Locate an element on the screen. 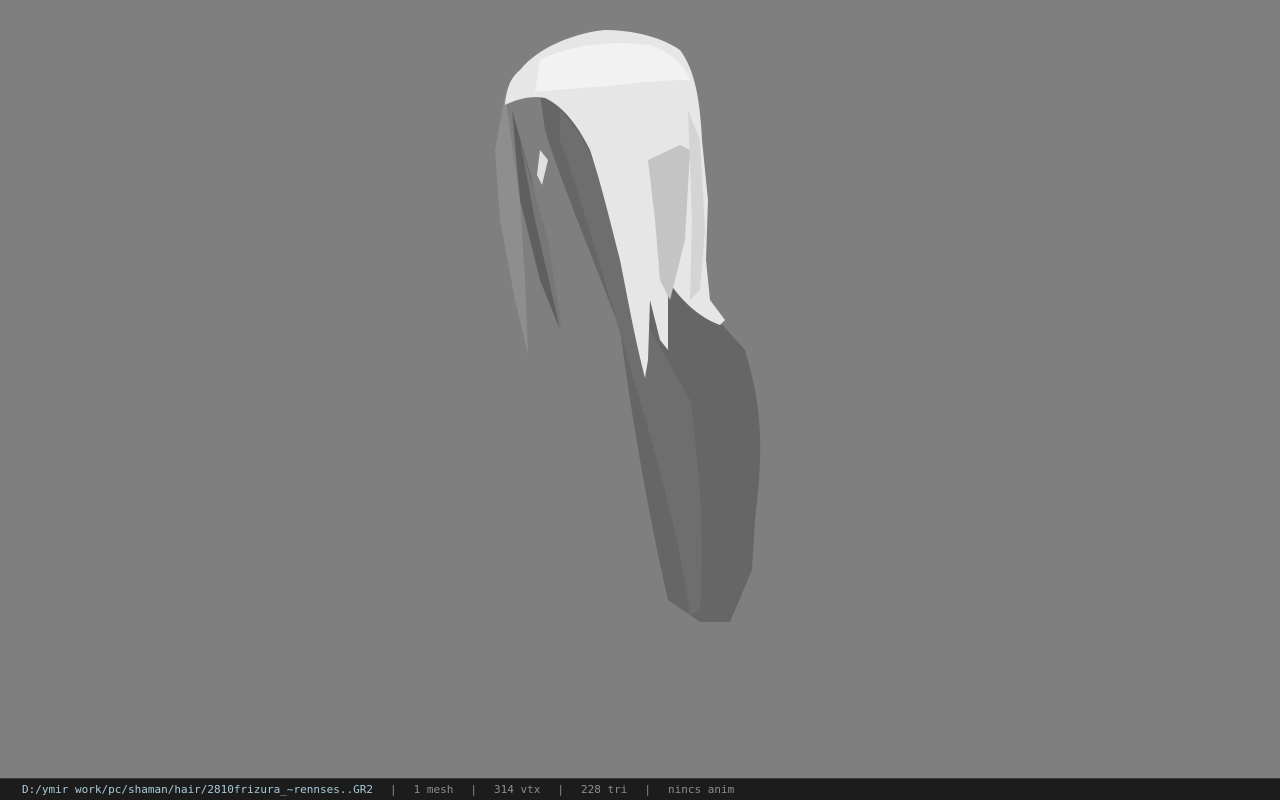  hair-front-shade is located at coordinates (542, 167).